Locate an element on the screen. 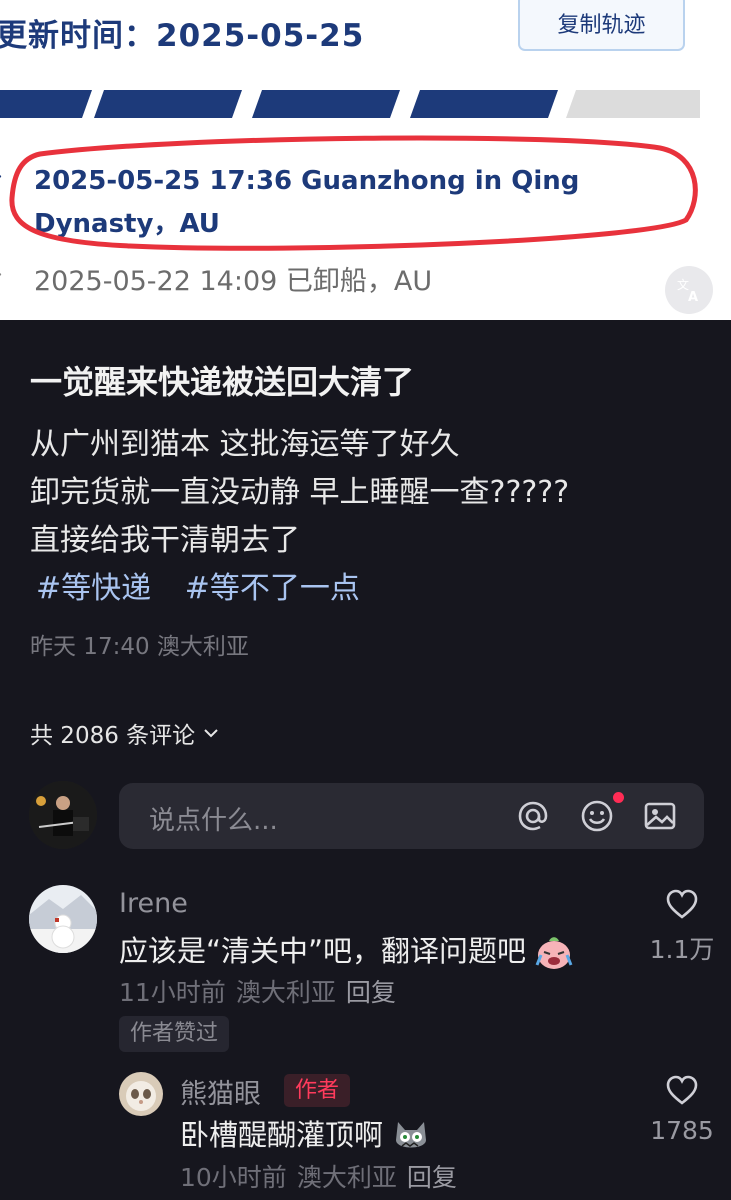 This screenshot has height=1200, width=731. chevron-down-icon is located at coordinates (211, 733).